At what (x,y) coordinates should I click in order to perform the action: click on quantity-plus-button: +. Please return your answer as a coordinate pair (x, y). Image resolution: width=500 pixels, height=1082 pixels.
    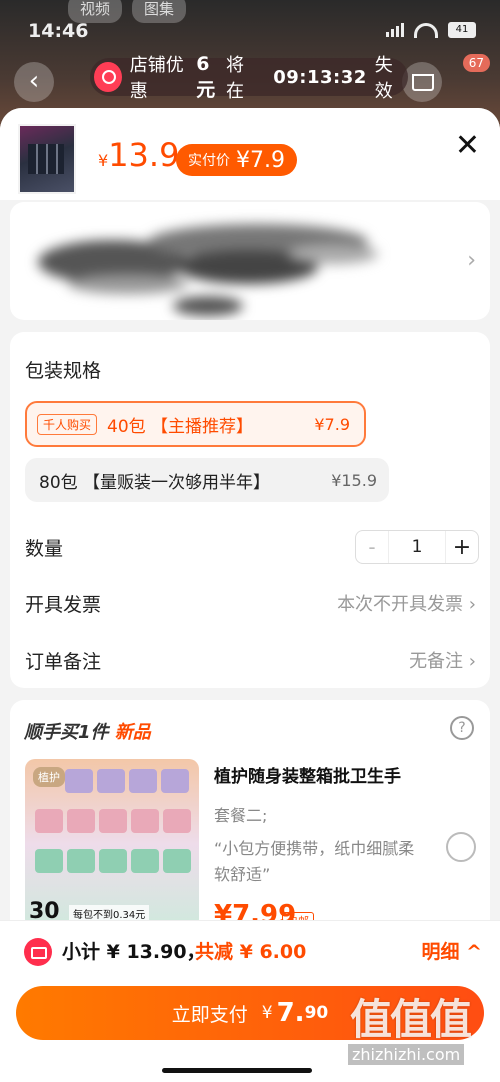
    Looking at the image, I should click on (462, 547).